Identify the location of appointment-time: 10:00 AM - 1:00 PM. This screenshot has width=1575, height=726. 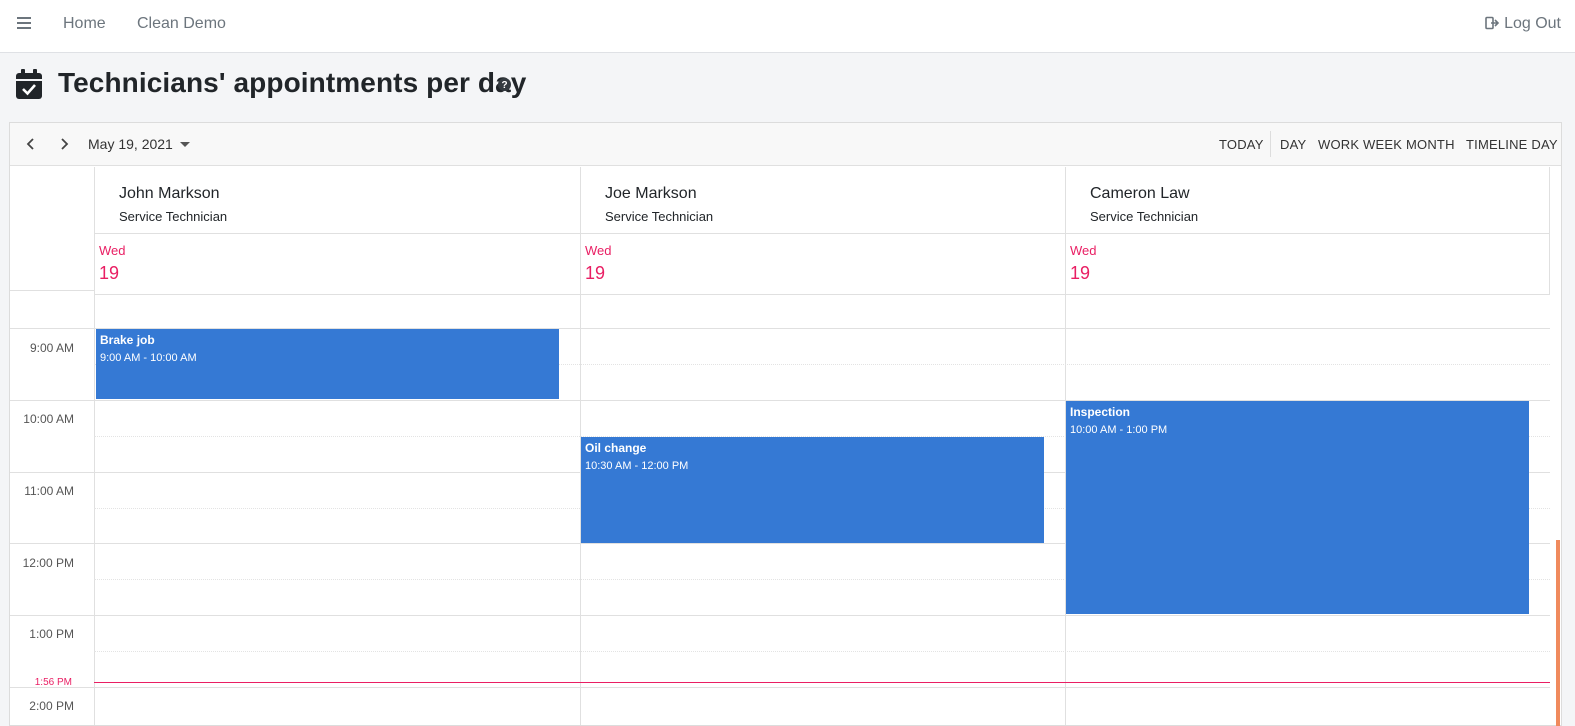
(1119, 430).